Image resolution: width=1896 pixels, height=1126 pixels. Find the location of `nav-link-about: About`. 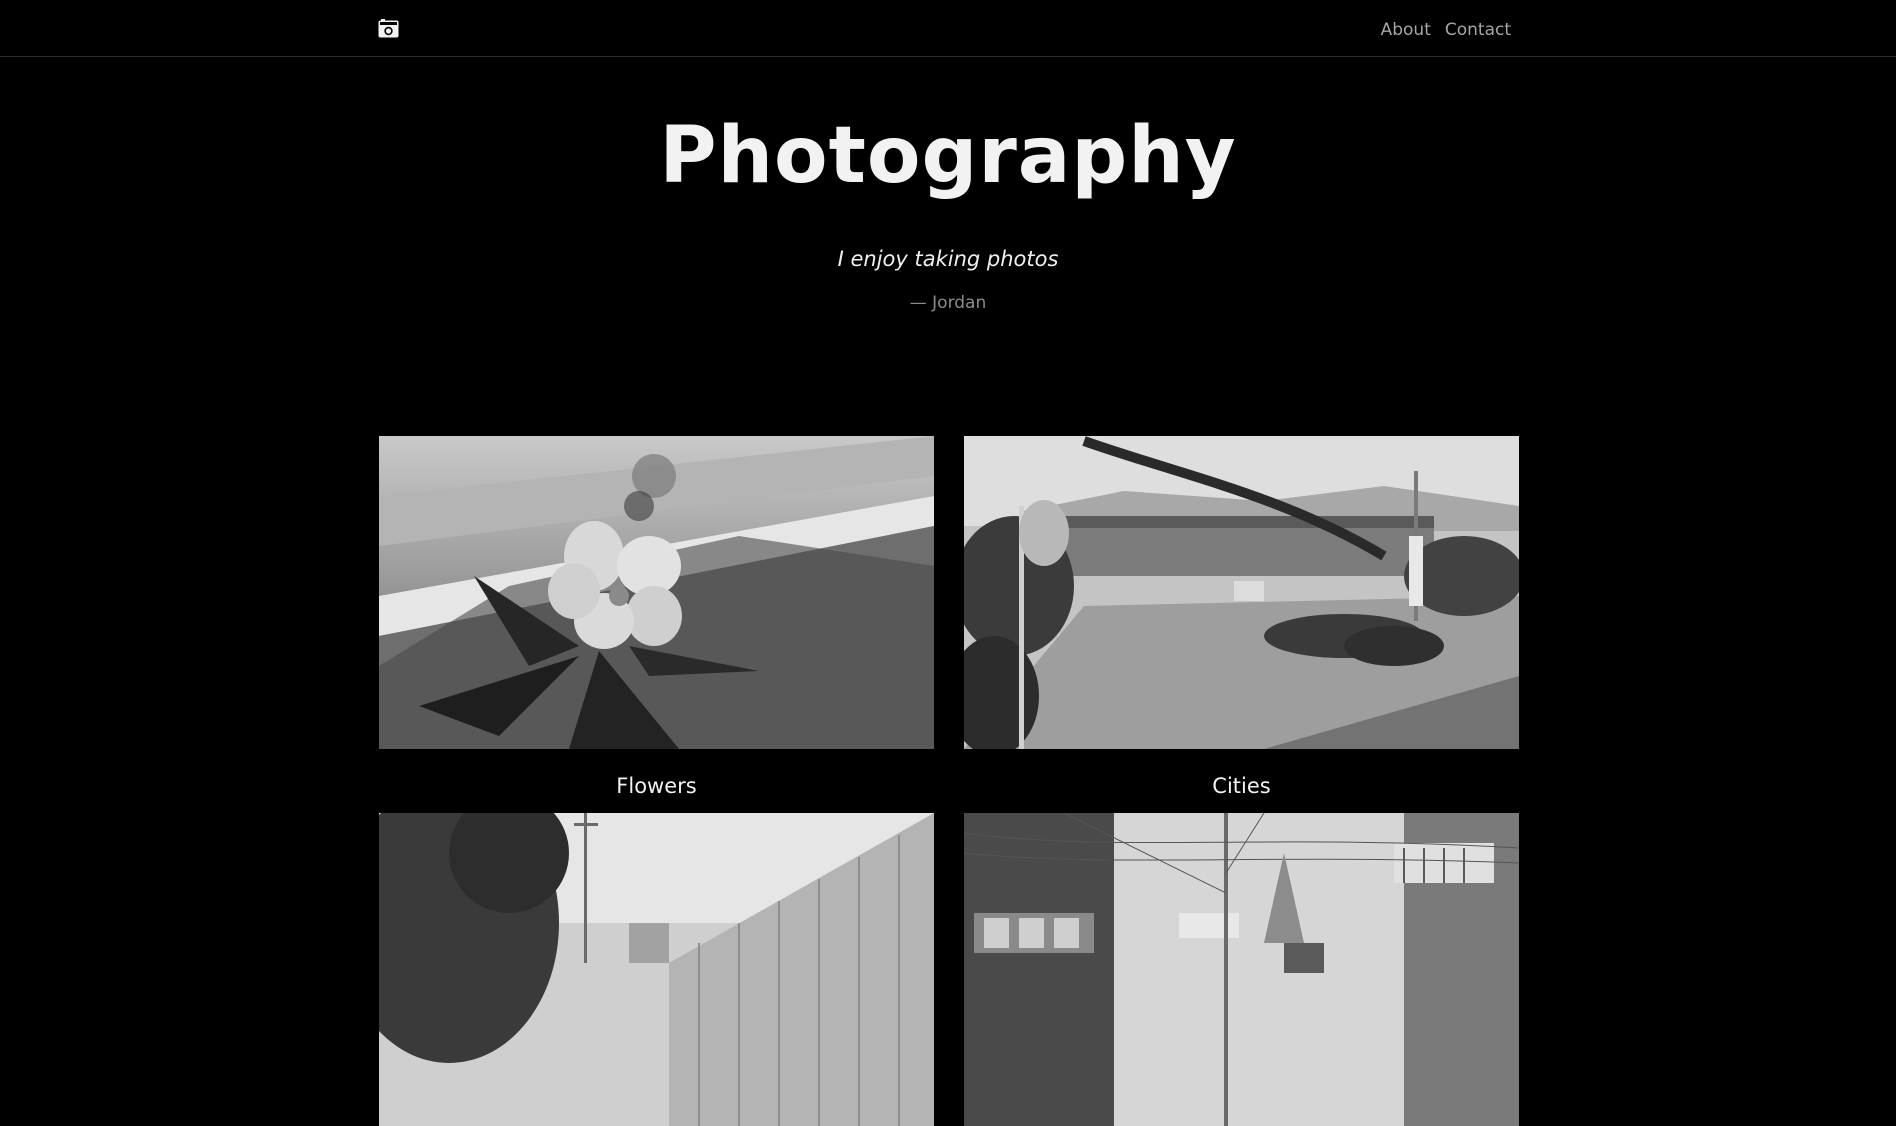

nav-link-about: About is located at coordinates (1406, 30).